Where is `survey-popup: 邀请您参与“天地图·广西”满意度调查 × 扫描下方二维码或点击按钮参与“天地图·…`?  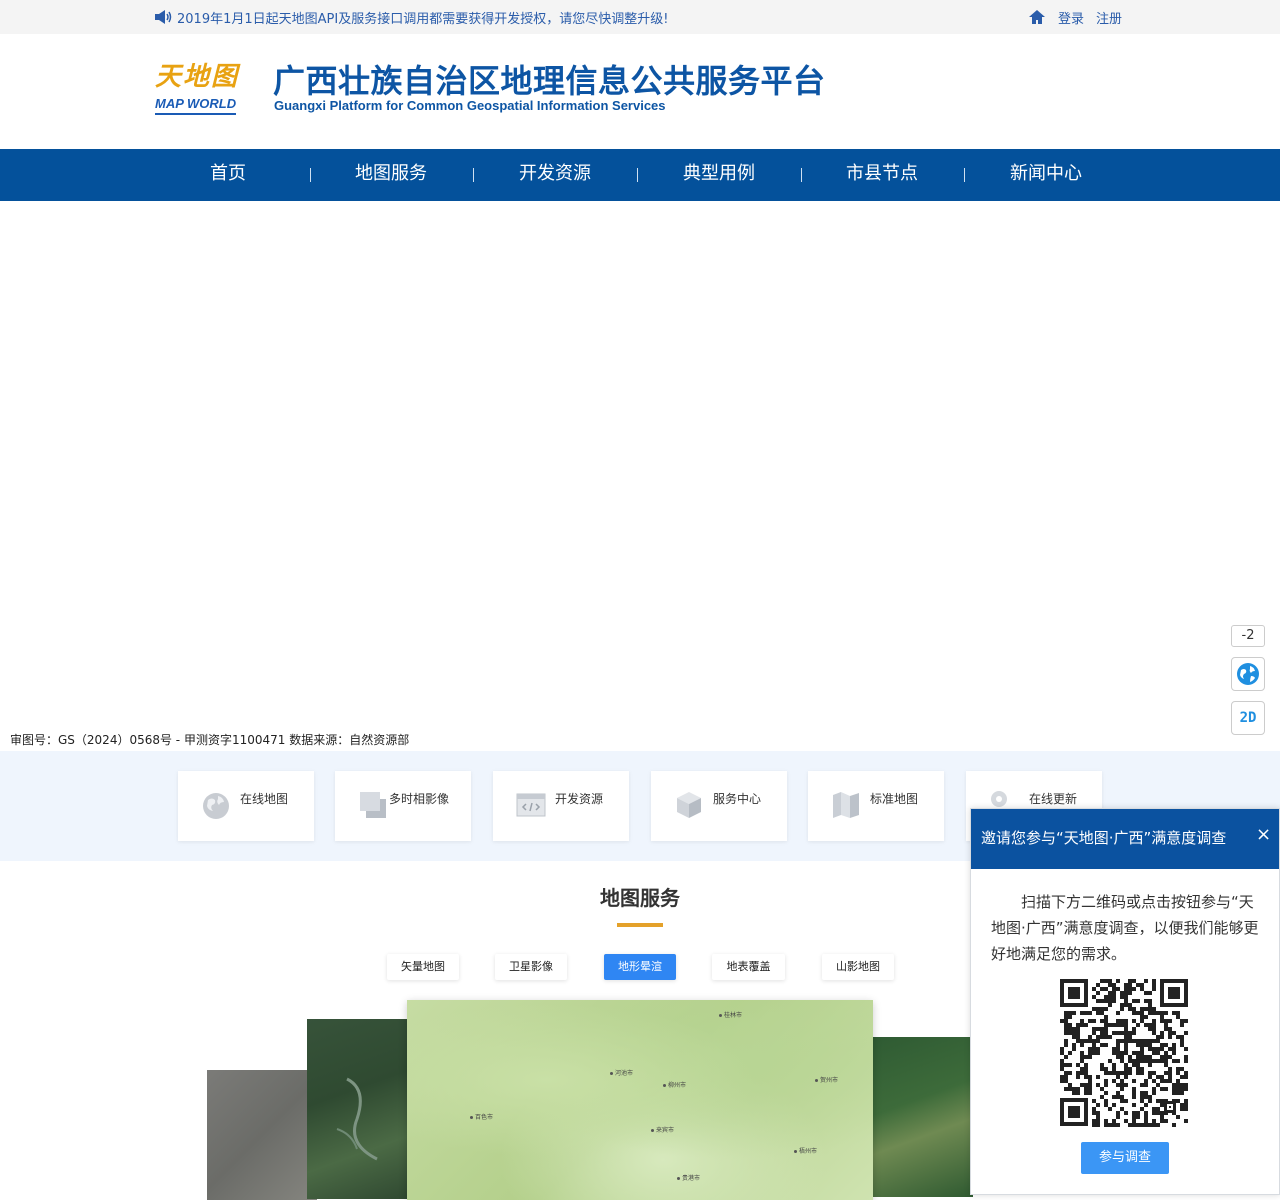
survey-popup: 邀请您参与“天地图·广西”满意度调查 × 扫描下方二维码或点击按钮参与“天地图·… is located at coordinates (1125, 1001).